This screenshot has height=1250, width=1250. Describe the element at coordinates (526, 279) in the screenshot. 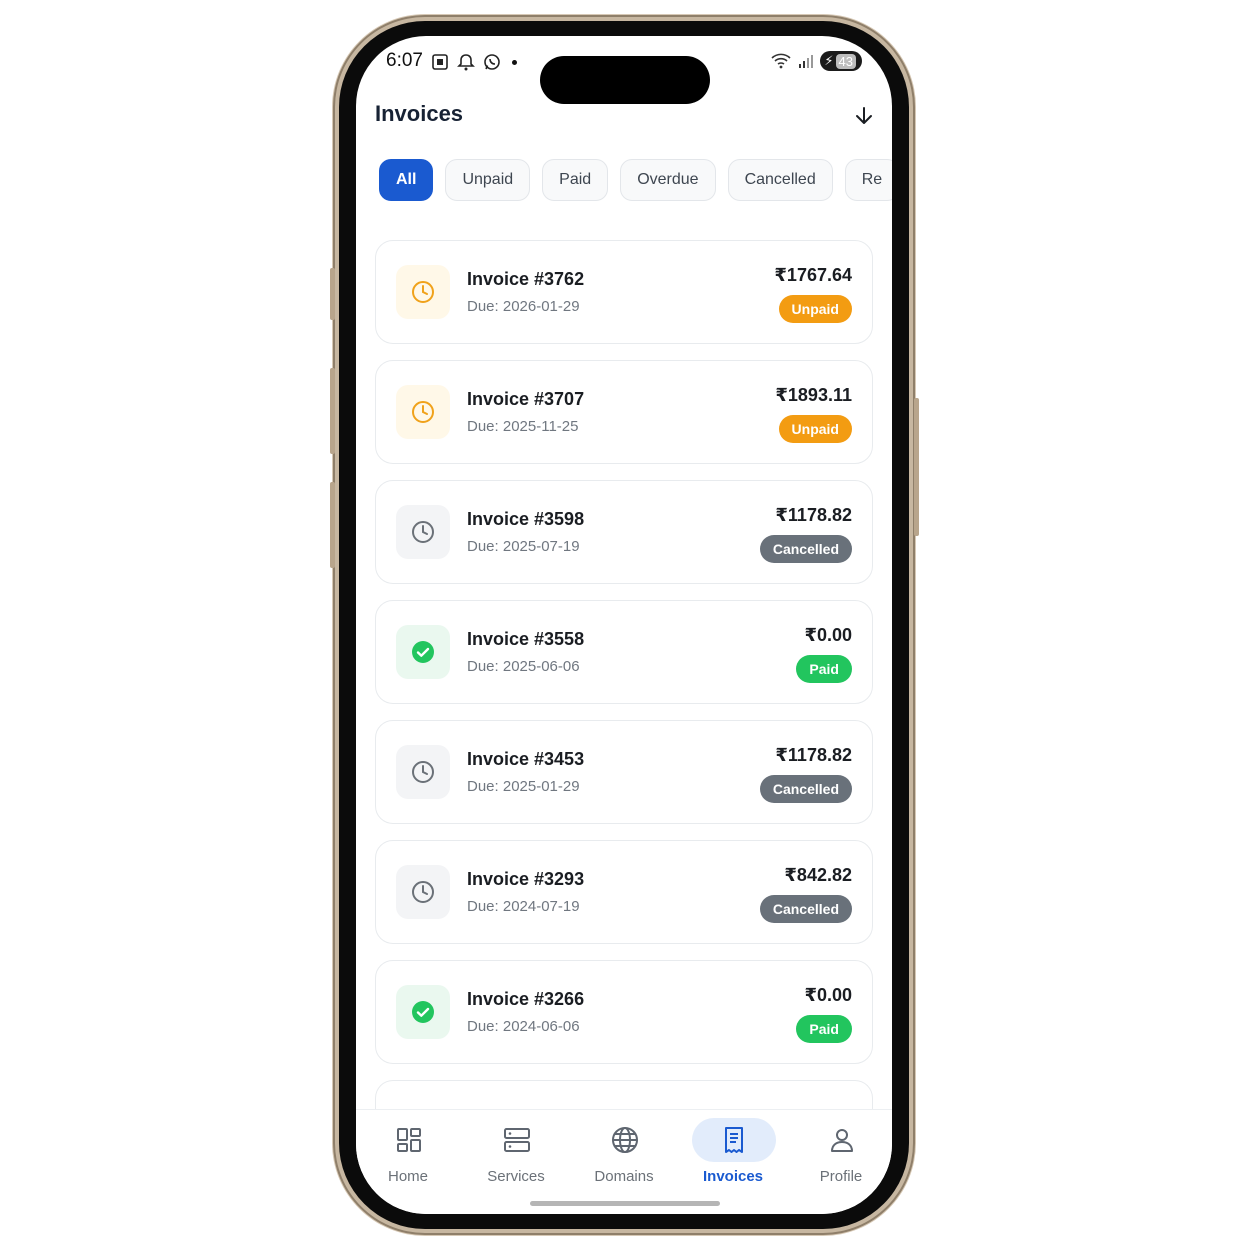

I see `invoice-title: Invoice #3762` at that location.